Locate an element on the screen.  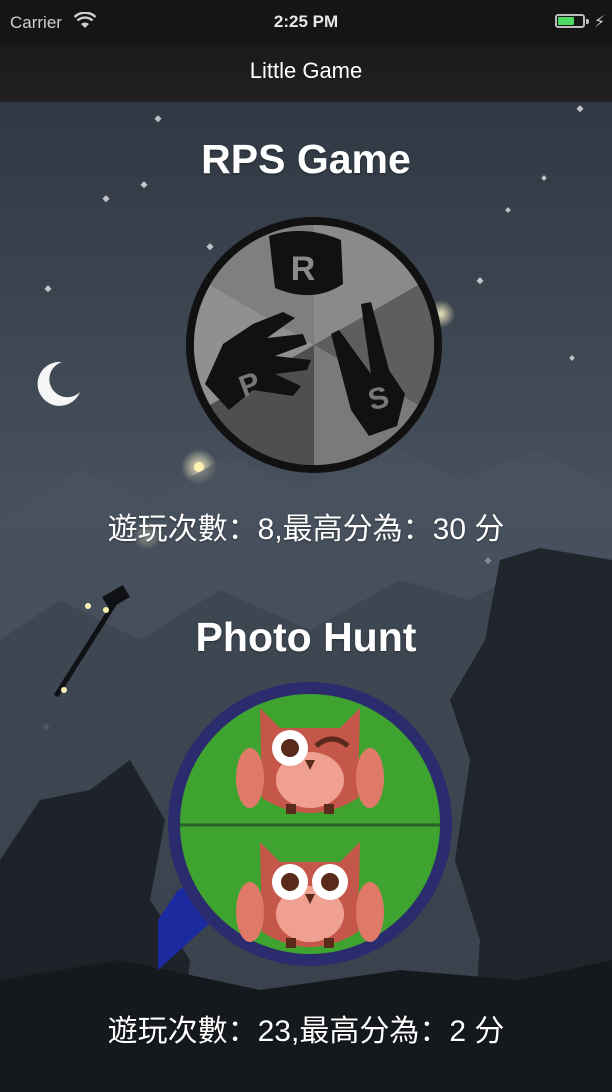
rps-game-title: RPS Game is located at coordinates (306, 159).